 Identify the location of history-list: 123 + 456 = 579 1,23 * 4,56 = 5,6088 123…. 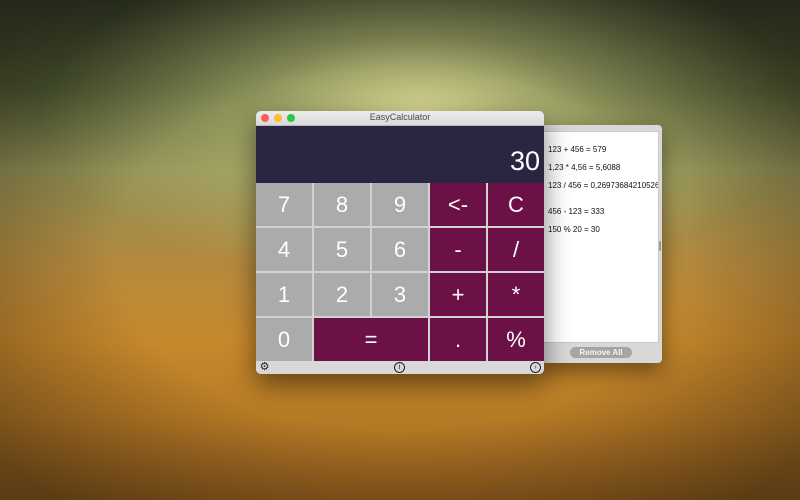
(600, 237).